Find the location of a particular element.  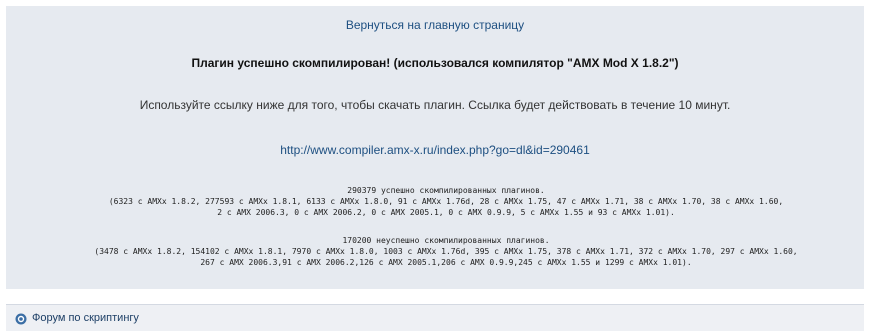

forum-scripting-link: Форум по скриптингу is located at coordinates (85, 318).